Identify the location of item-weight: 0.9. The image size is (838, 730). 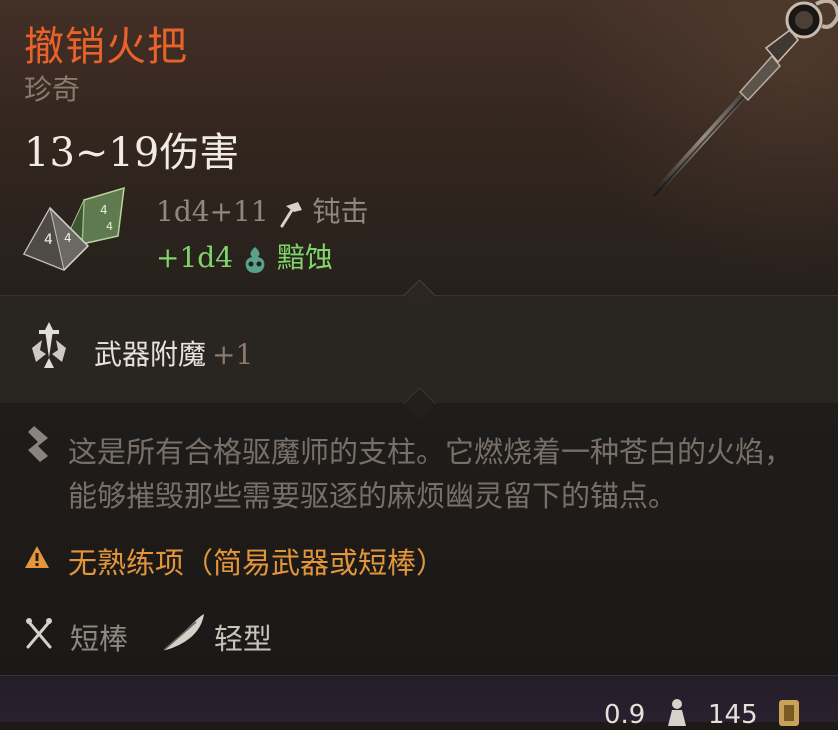
(625, 715).